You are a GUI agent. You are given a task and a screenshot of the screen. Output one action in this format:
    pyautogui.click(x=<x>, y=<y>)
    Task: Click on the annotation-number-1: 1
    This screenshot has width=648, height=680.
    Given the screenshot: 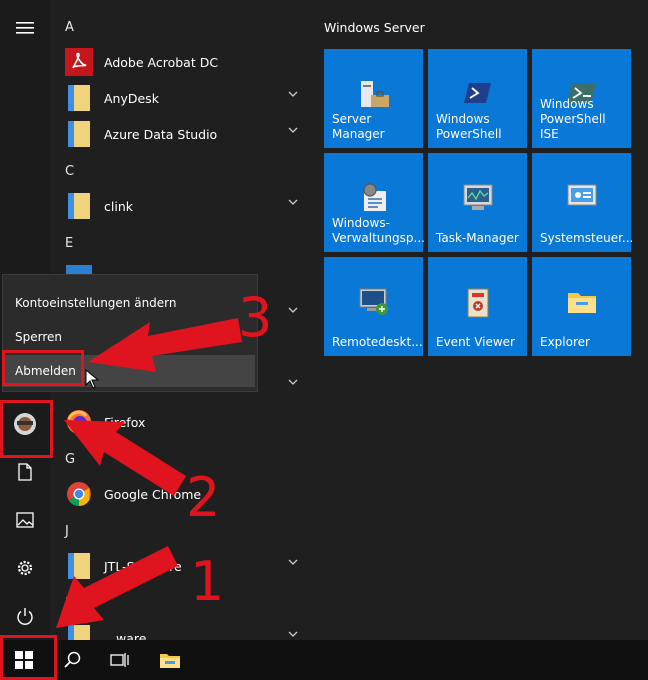 What is the action you would take?
    pyautogui.click(x=207, y=581)
    